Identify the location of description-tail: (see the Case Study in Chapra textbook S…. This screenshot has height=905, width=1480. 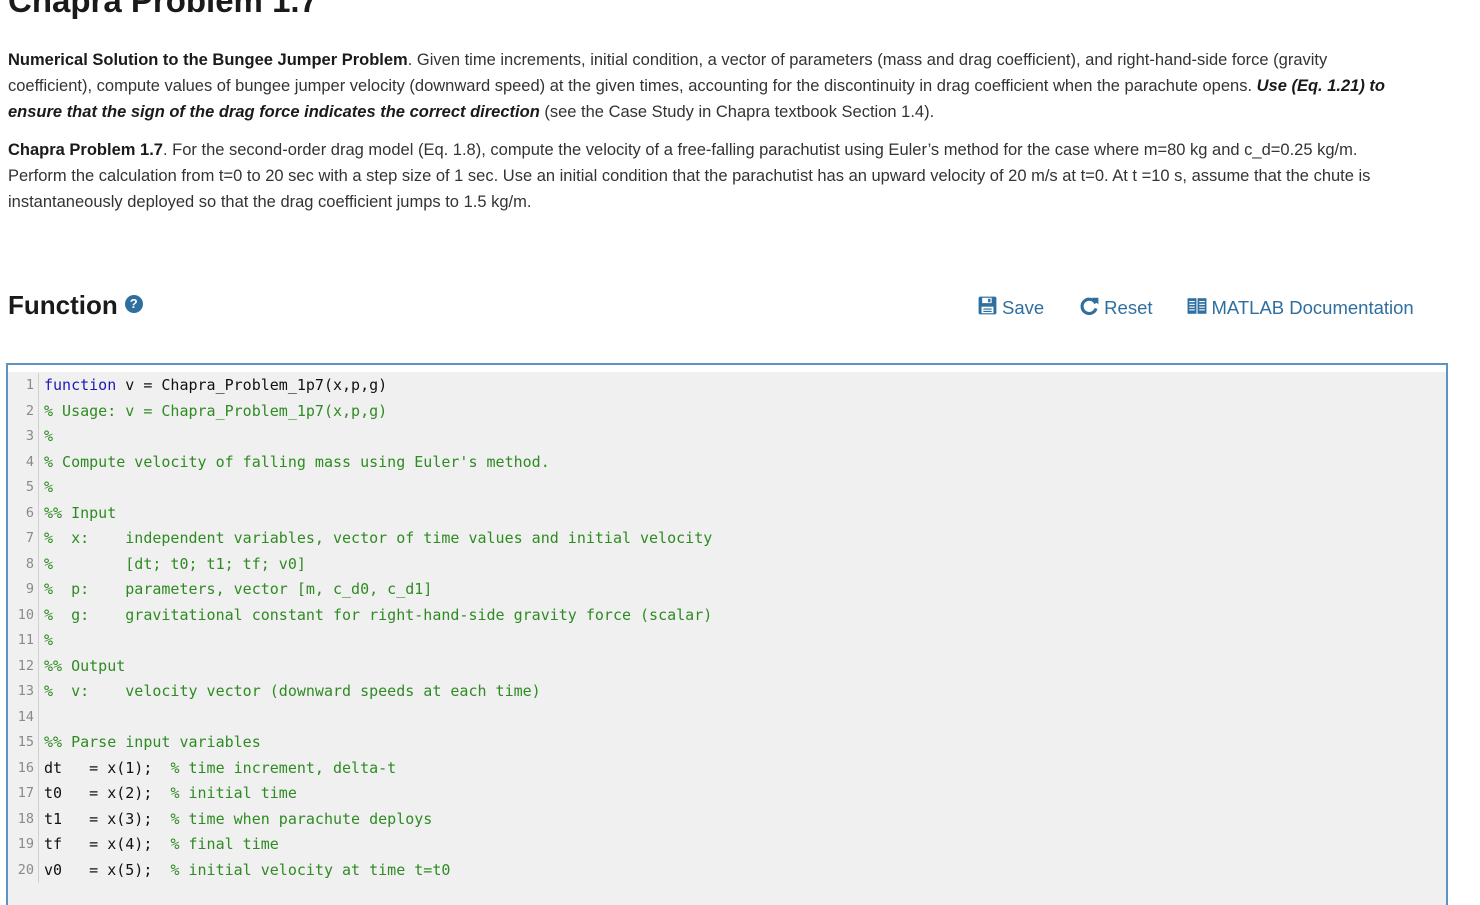
(737, 112).